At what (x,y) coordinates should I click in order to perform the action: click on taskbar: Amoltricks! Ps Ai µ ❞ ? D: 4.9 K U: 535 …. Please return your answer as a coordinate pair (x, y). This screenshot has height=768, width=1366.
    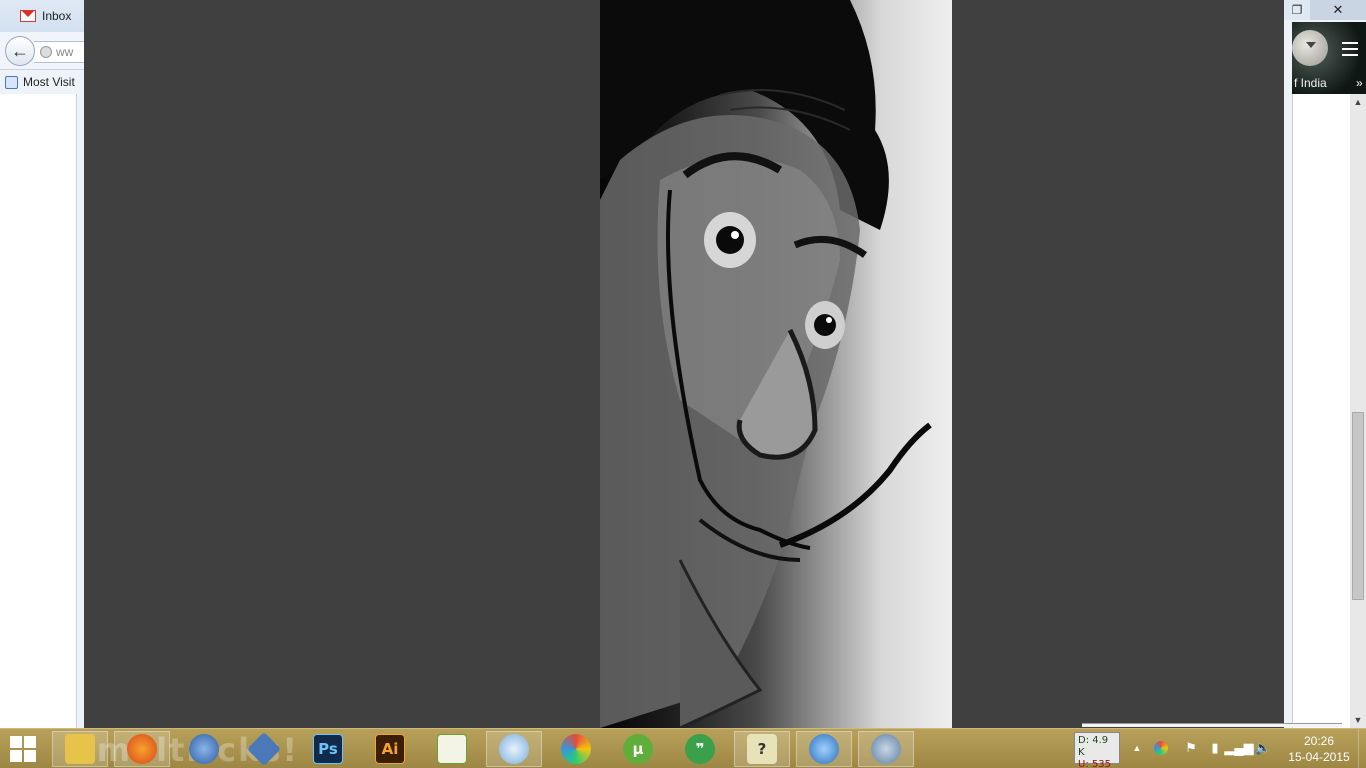
    Looking at the image, I should click on (683, 745).